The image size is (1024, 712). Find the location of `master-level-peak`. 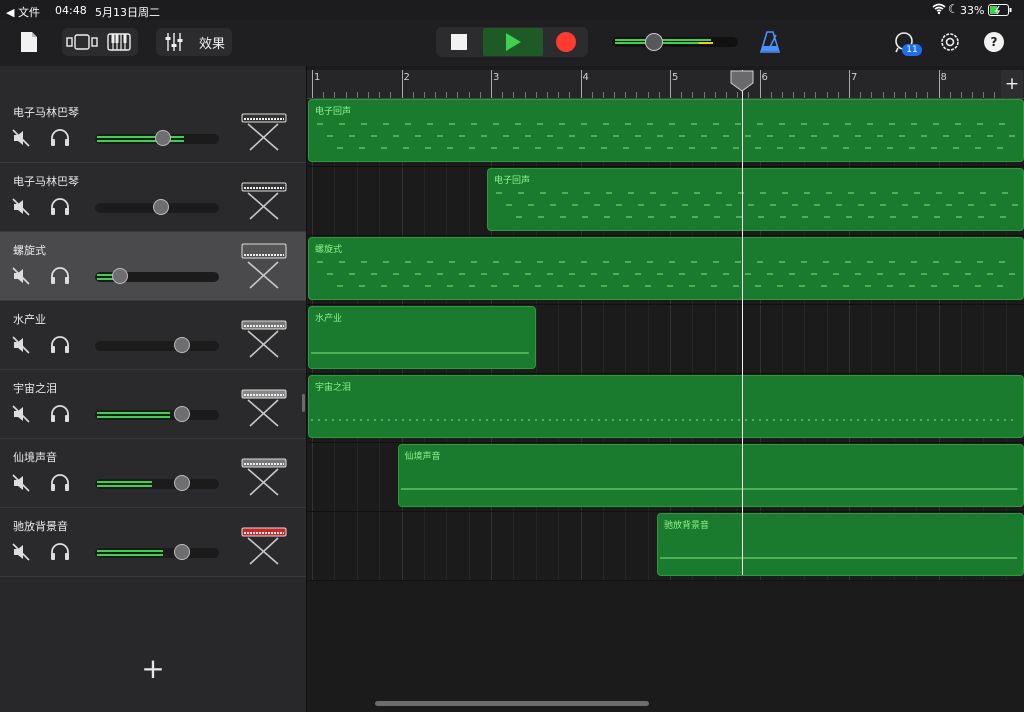

master-level-peak is located at coordinates (664, 43).